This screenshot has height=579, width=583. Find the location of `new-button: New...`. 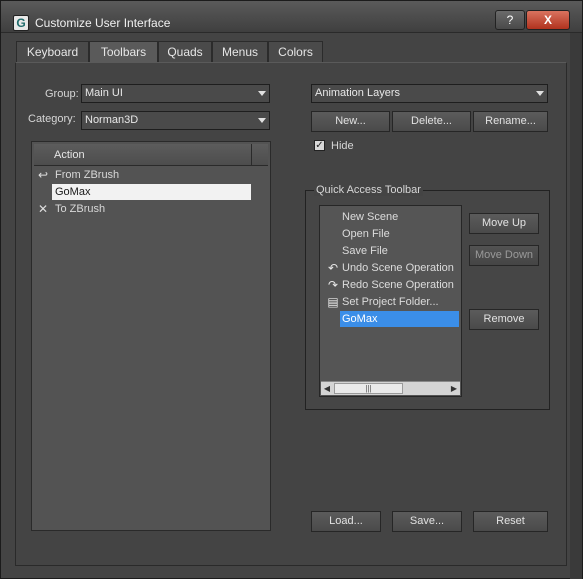

new-button: New... is located at coordinates (350, 121).